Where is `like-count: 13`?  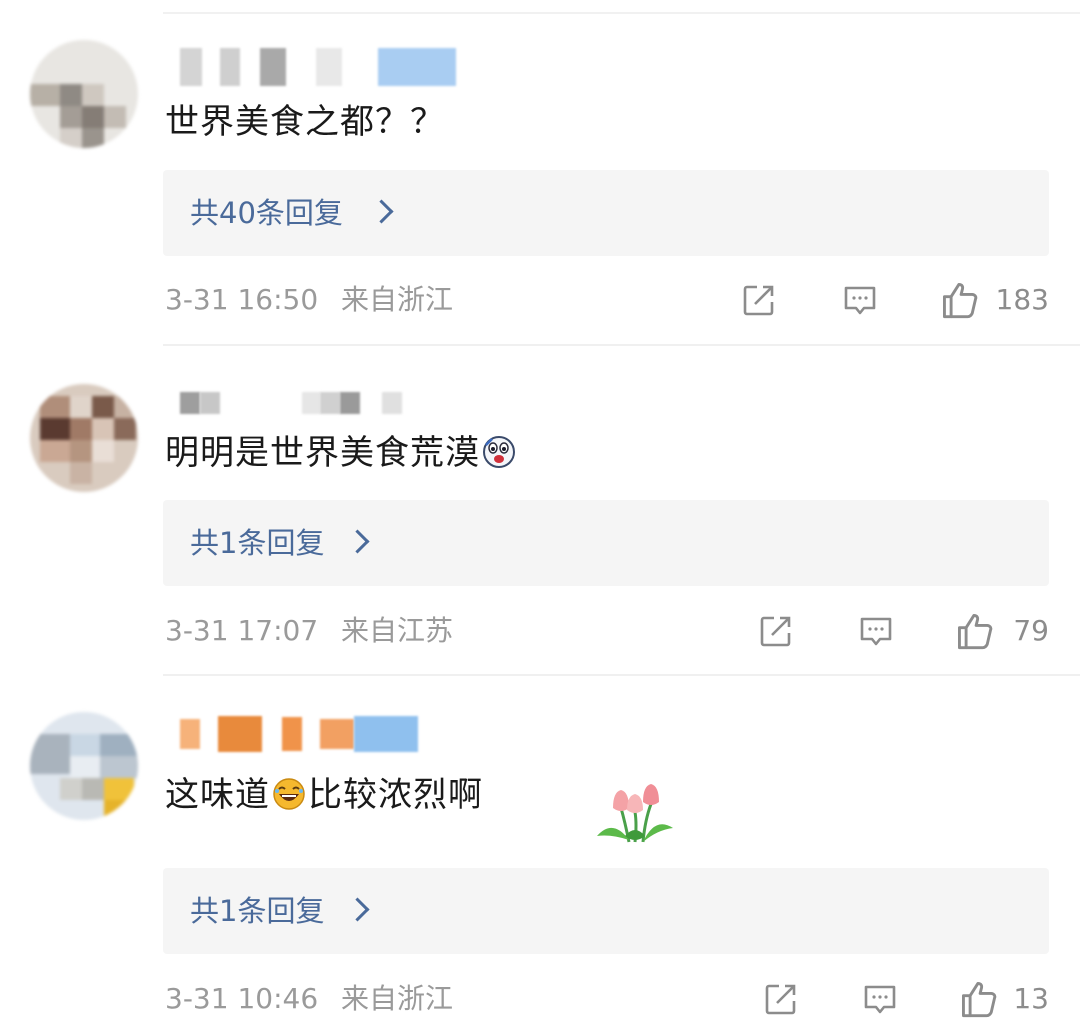 like-count: 13 is located at coordinates (1031, 998).